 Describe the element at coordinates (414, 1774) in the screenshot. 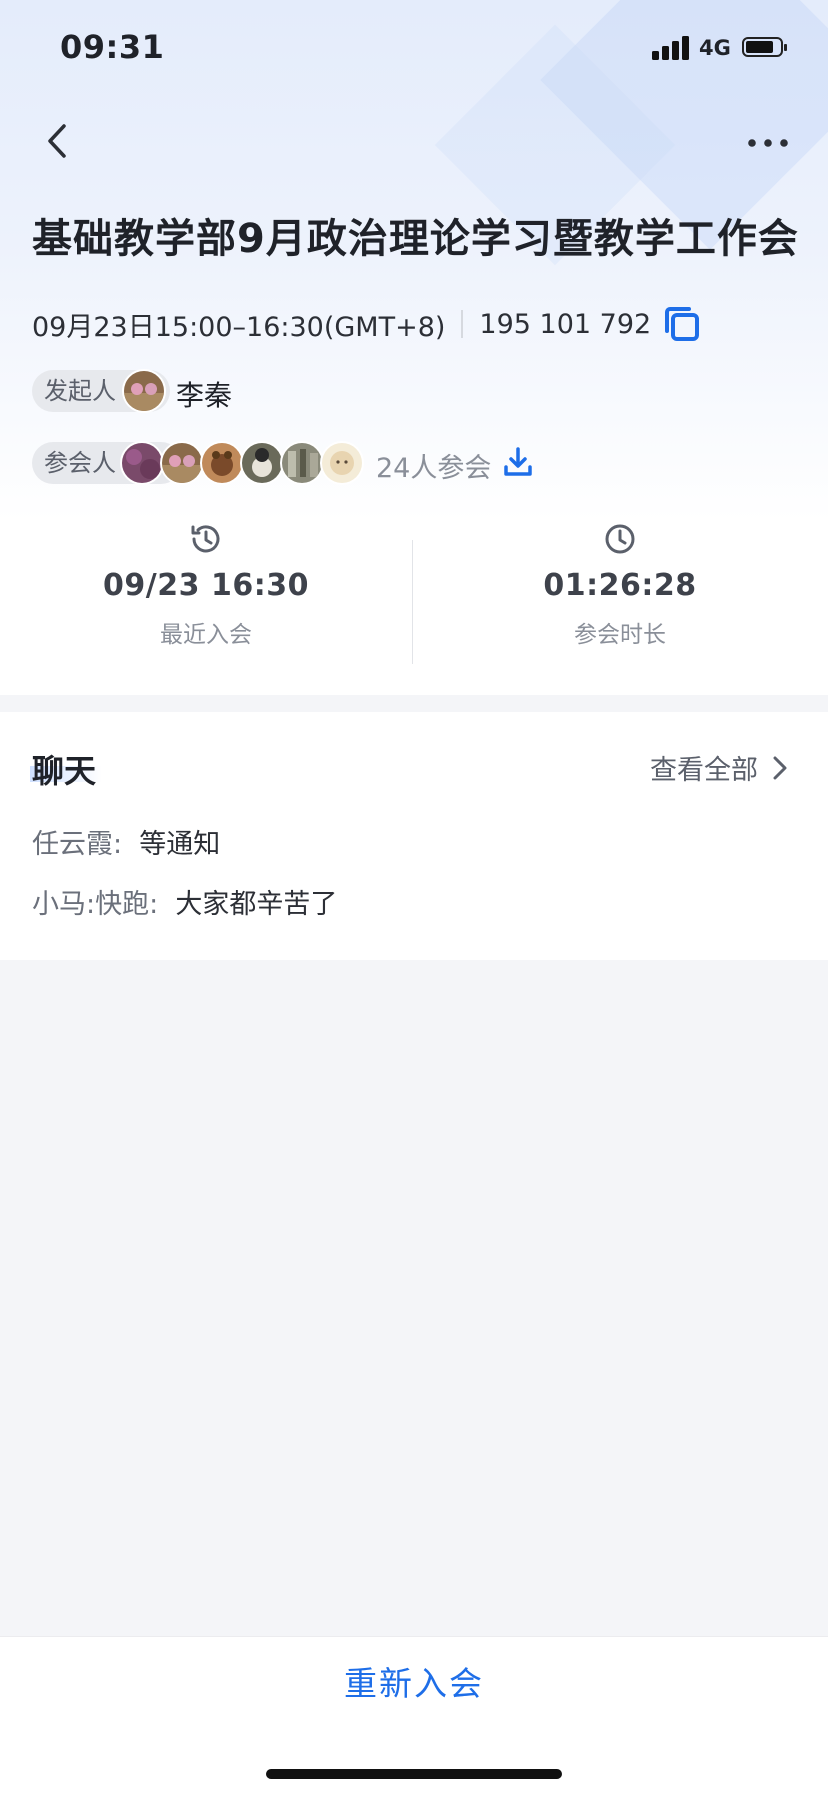

I see `home-indicator` at that location.